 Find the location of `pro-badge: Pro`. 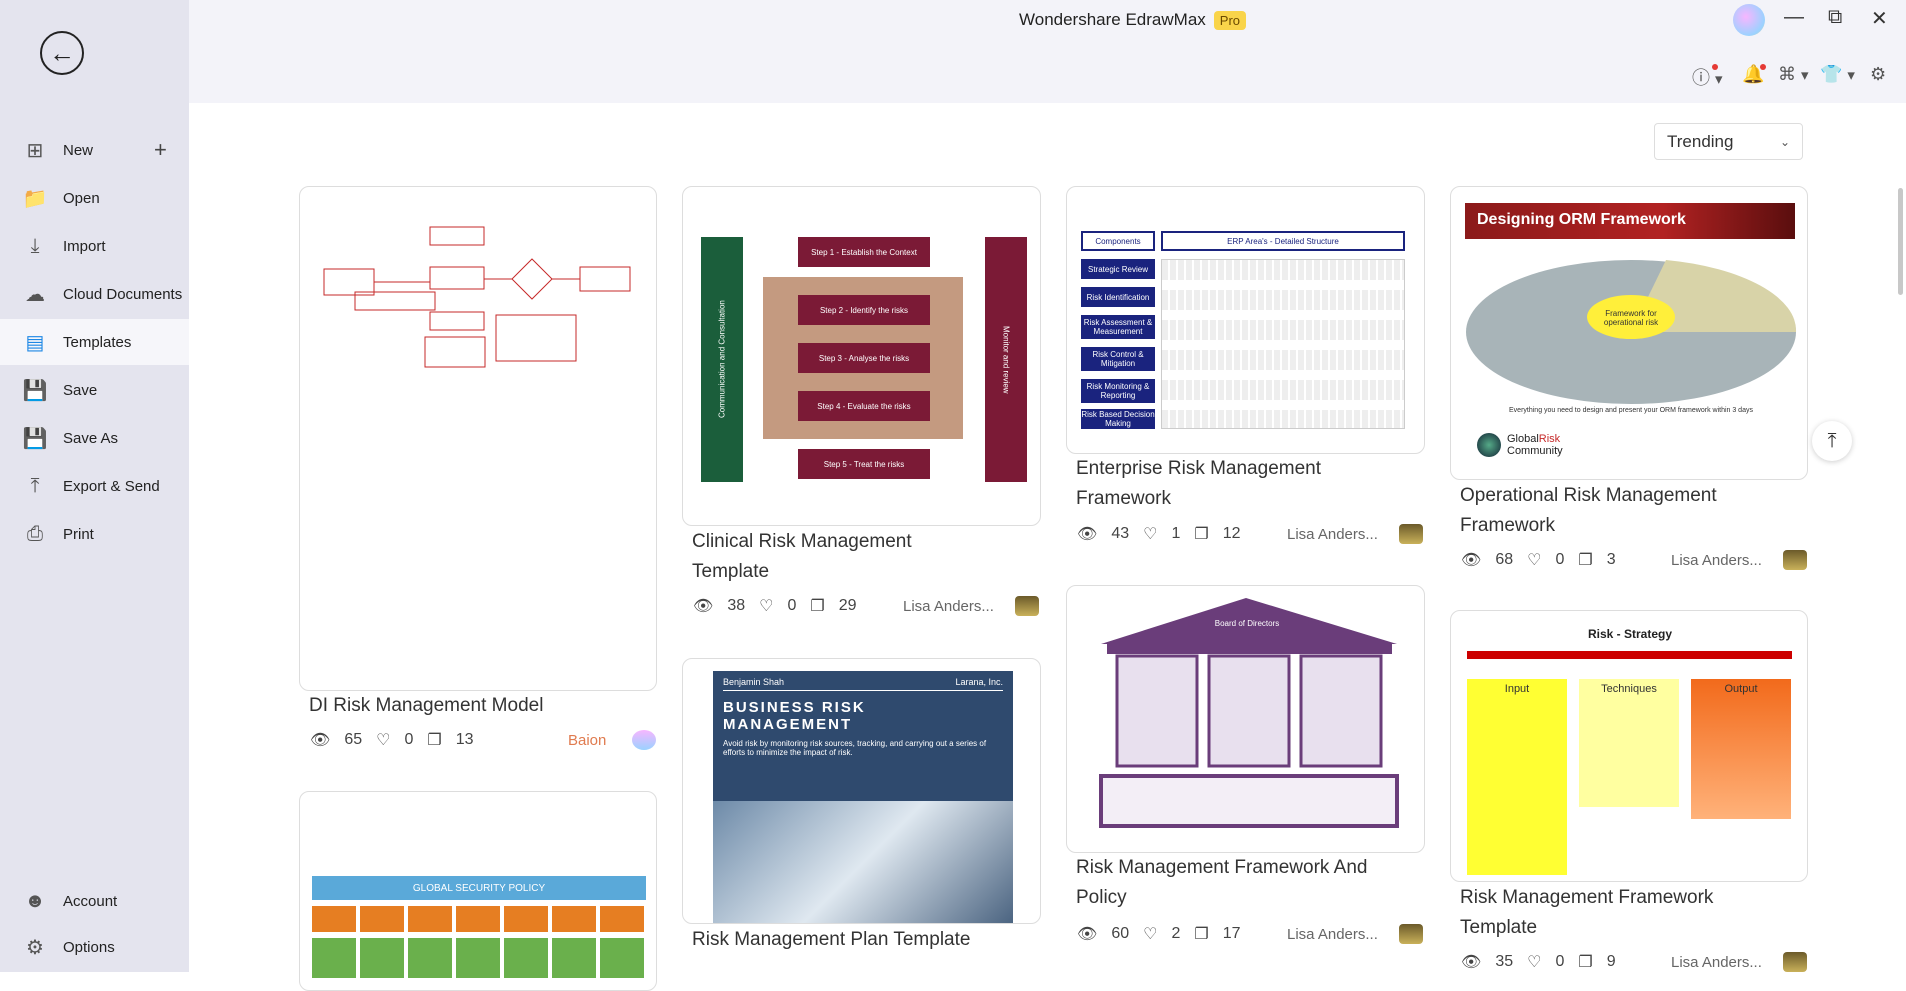

pro-badge: Pro is located at coordinates (1230, 20).